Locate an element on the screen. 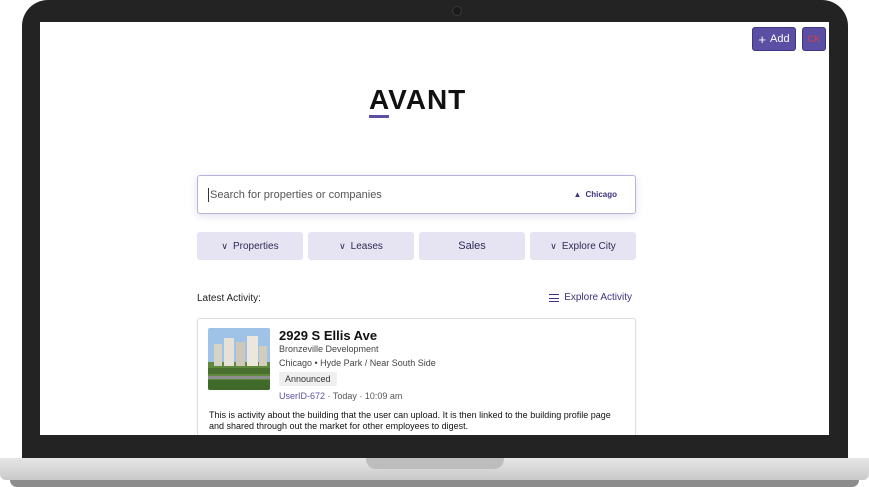 This screenshot has width=869, height=487. property-subtitle: Bronzeville Development is located at coordinates (329, 349).